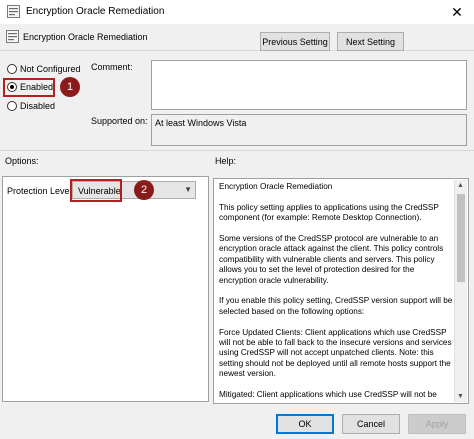 This screenshot has height=439, width=474. Describe the element at coordinates (95, 11) in the screenshot. I see `window-title: Encryption Oracle Remediation` at that location.